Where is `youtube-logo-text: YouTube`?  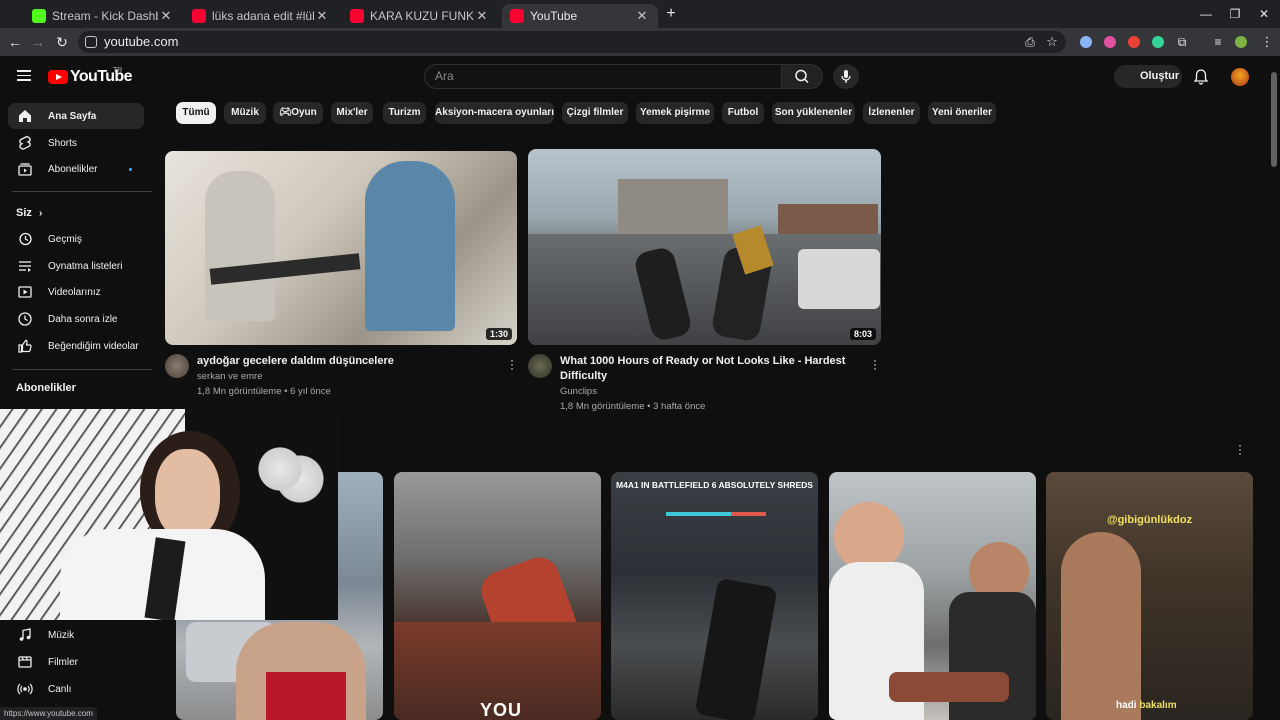 youtube-logo-text: YouTube is located at coordinates (101, 77).